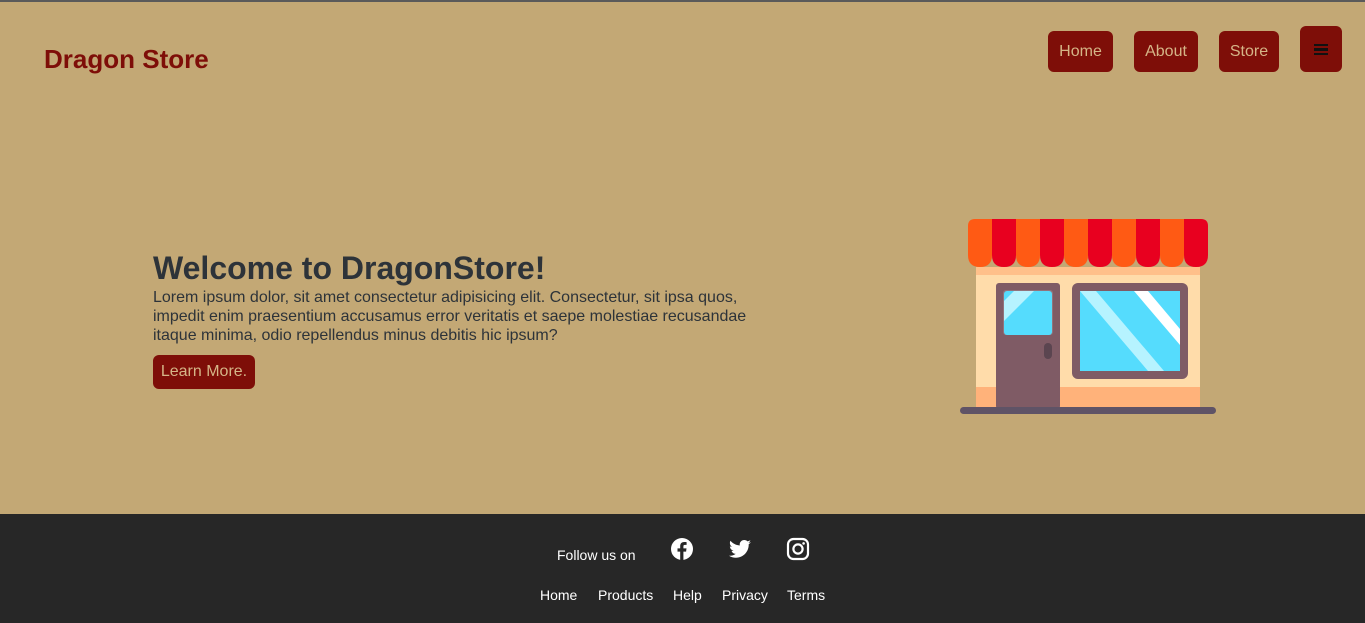 The image size is (1365, 623). I want to click on storefront-illustration, so click(1088, 316).